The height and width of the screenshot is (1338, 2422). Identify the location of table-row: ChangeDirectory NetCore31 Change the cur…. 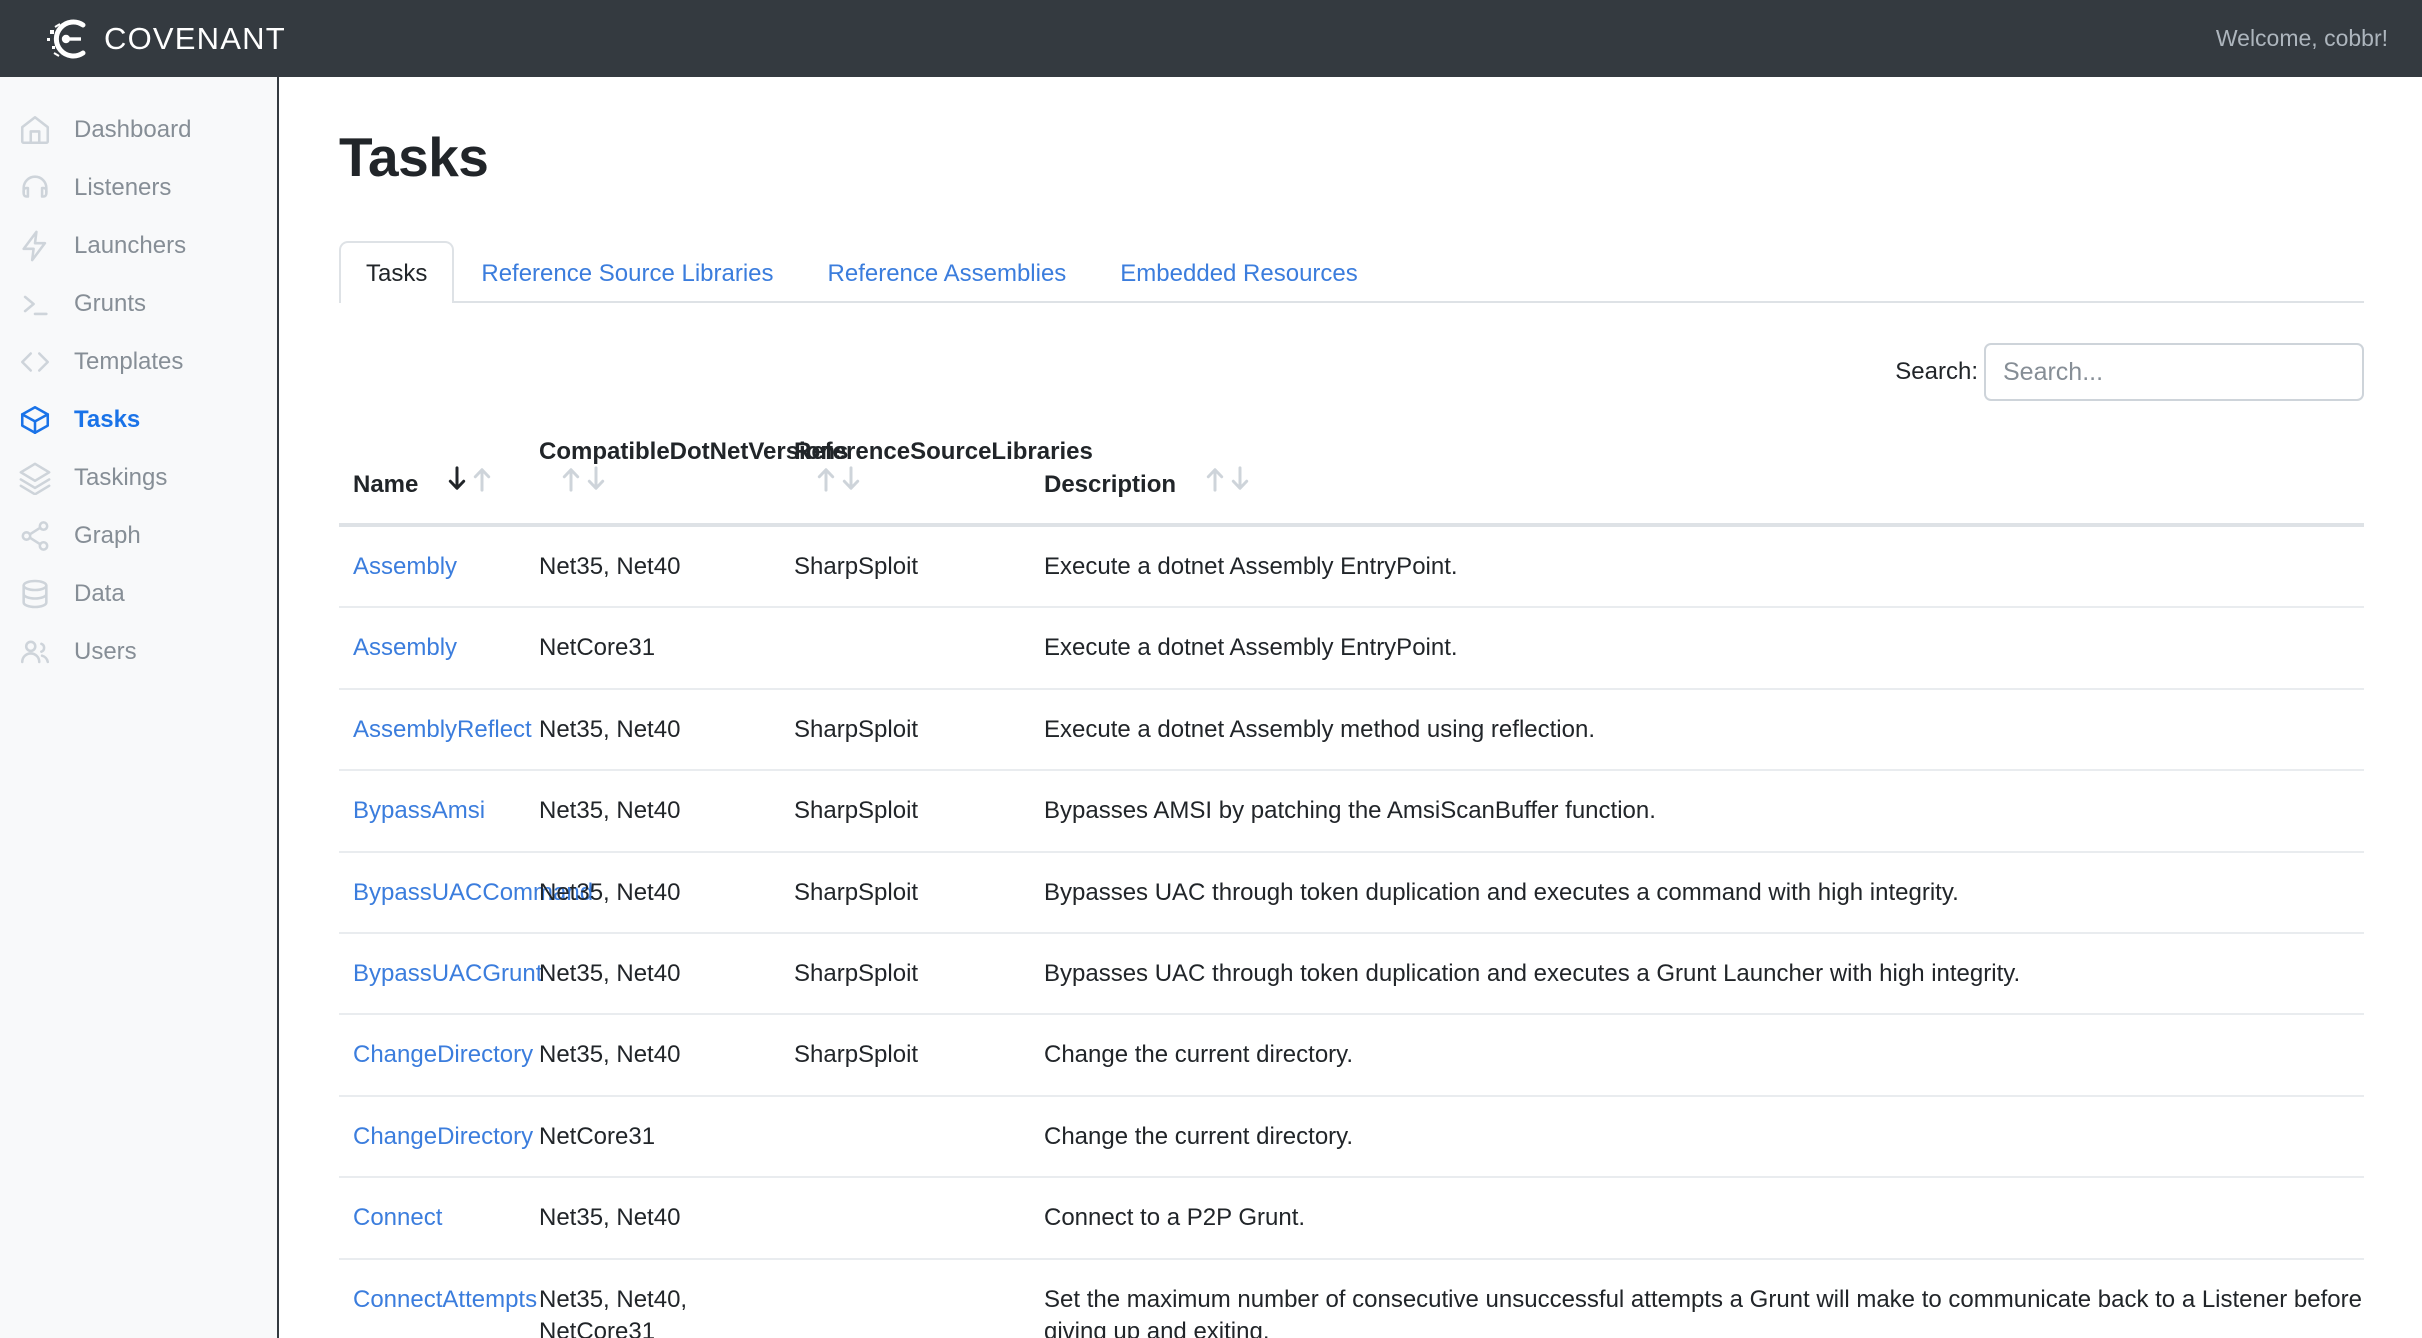
(1351, 1137).